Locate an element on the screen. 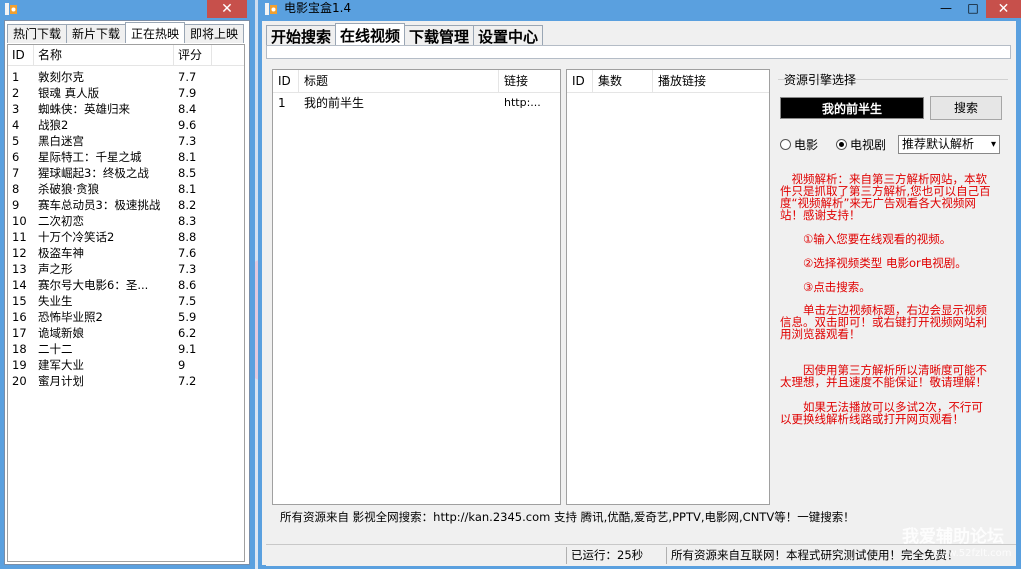  watermark-url: www.52fzlt.com is located at coordinates (972, 553).